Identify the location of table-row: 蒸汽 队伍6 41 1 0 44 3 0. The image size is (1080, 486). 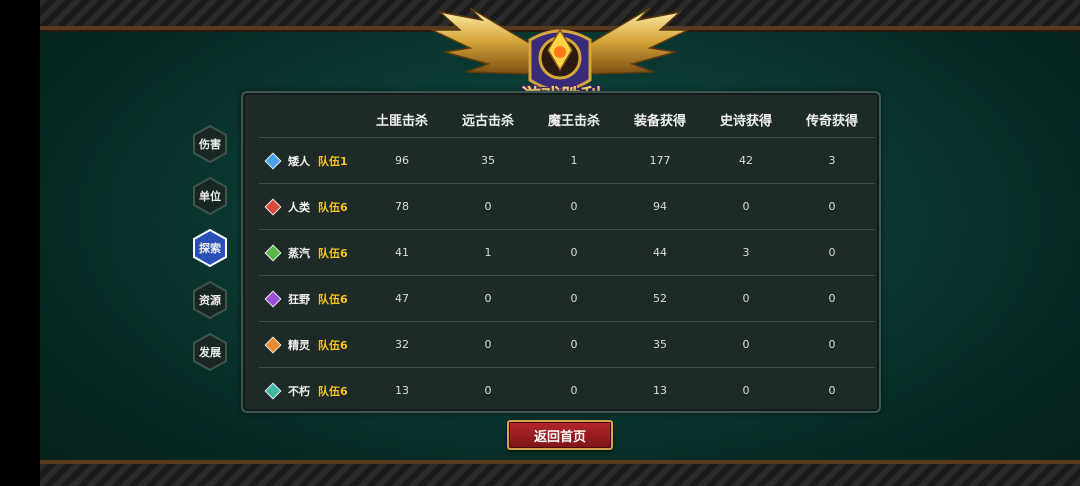
(567, 252).